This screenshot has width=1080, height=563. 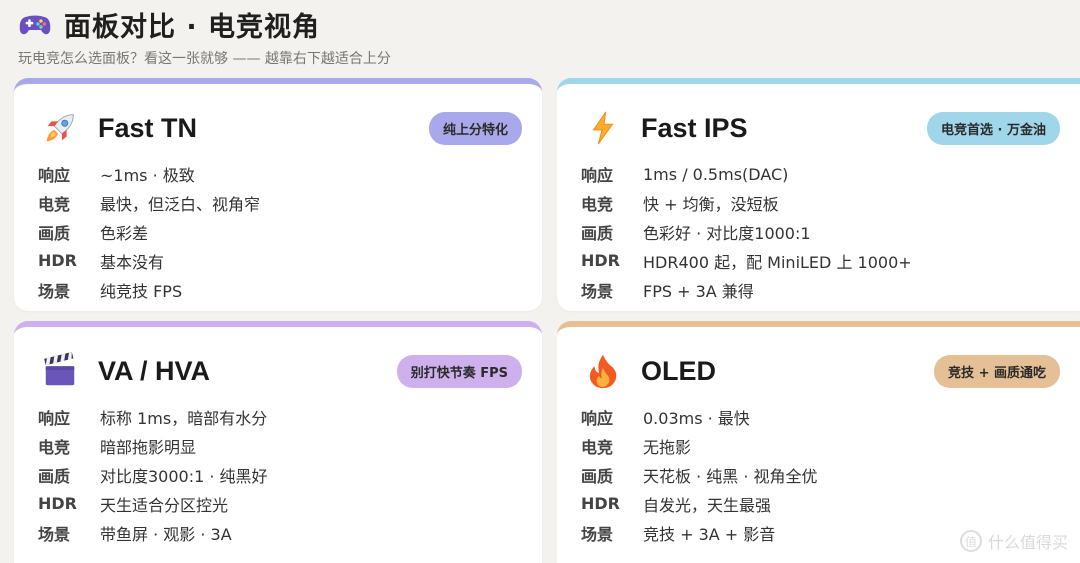 What do you see at coordinates (280, 203) in the screenshot?
I see `spec-row: 电竞 最快，但泛白、视角窄` at bounding box center [280, 203].